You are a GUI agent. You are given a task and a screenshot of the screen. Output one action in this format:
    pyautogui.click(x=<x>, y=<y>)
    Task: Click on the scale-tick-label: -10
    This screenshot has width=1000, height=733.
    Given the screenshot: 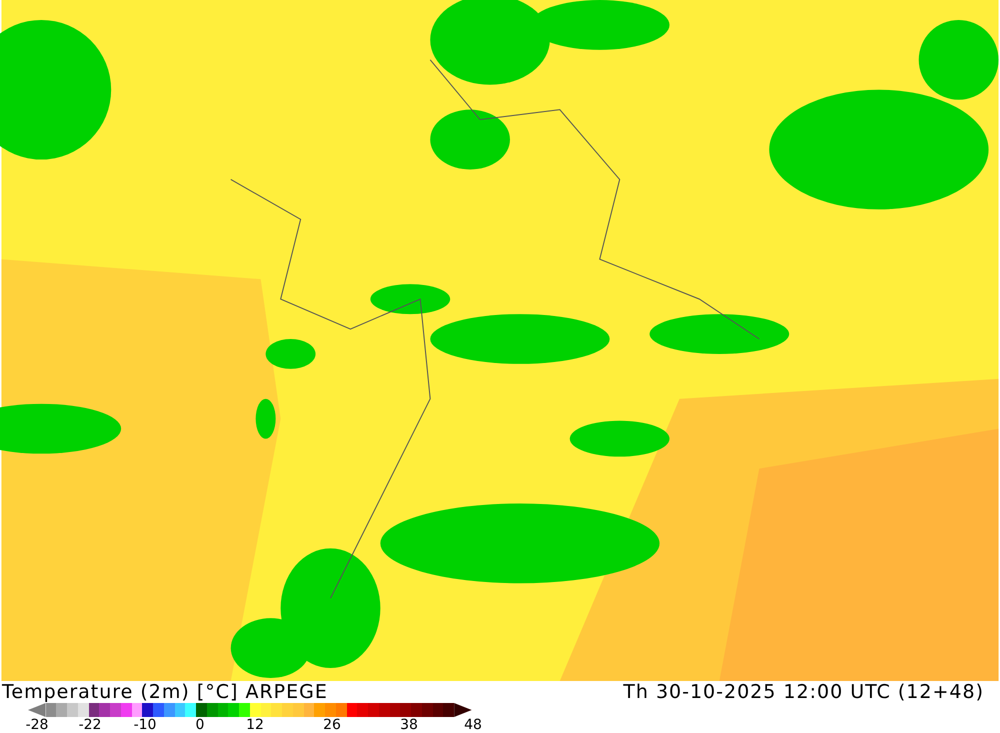 What is the action you would take?
    pyautogui.click(x=145, y=725)
    